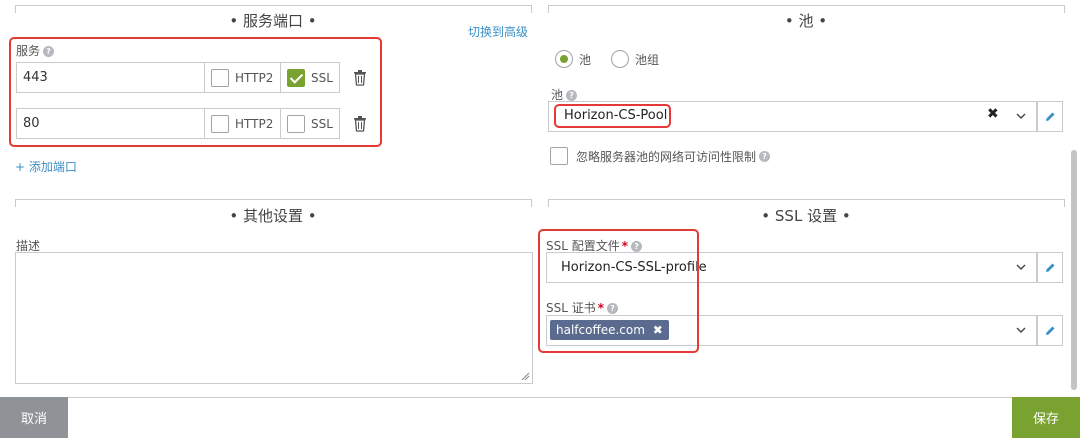  I want to click on resize-handle-icon, so click(525, 376).